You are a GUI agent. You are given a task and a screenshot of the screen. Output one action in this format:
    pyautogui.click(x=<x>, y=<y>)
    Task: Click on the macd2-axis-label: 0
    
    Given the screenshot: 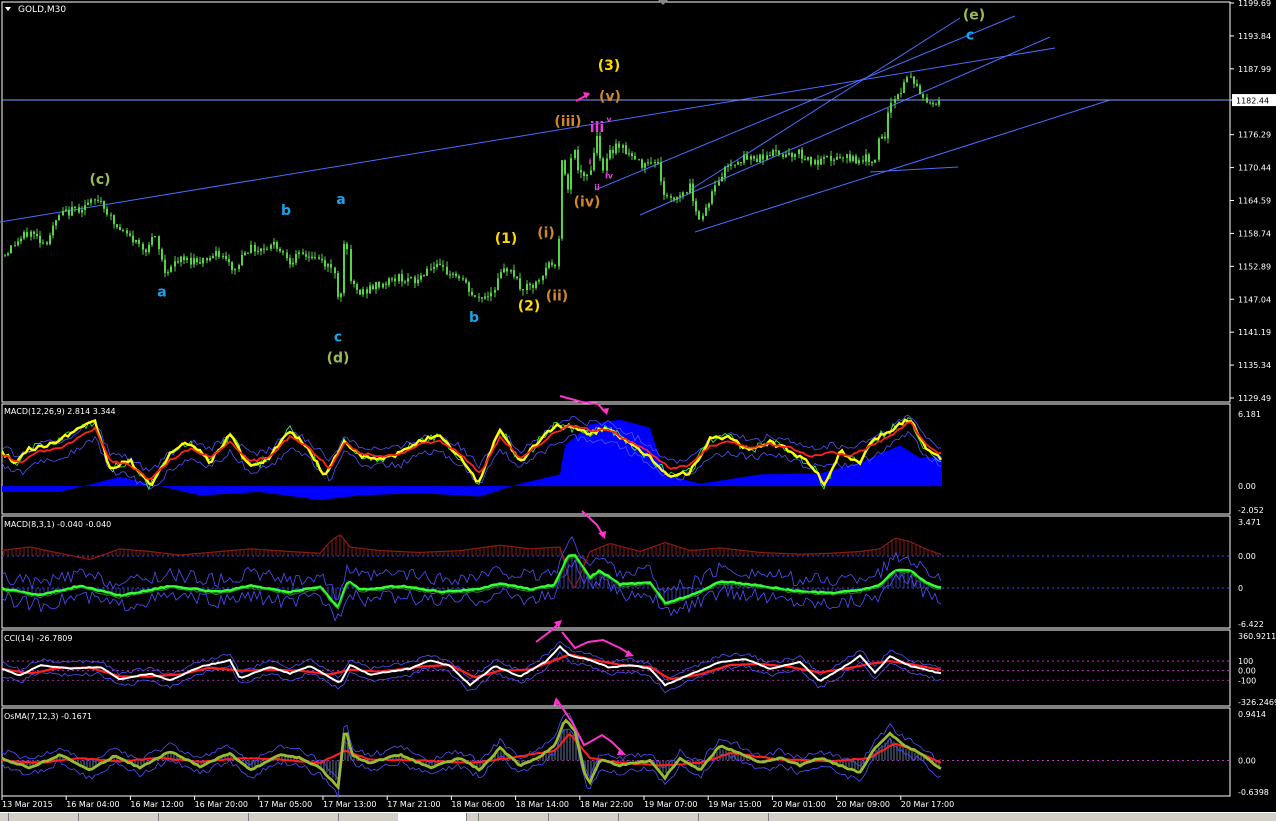 What is the action you would take?
    pyautogui.click(x=1240, y=588)
    